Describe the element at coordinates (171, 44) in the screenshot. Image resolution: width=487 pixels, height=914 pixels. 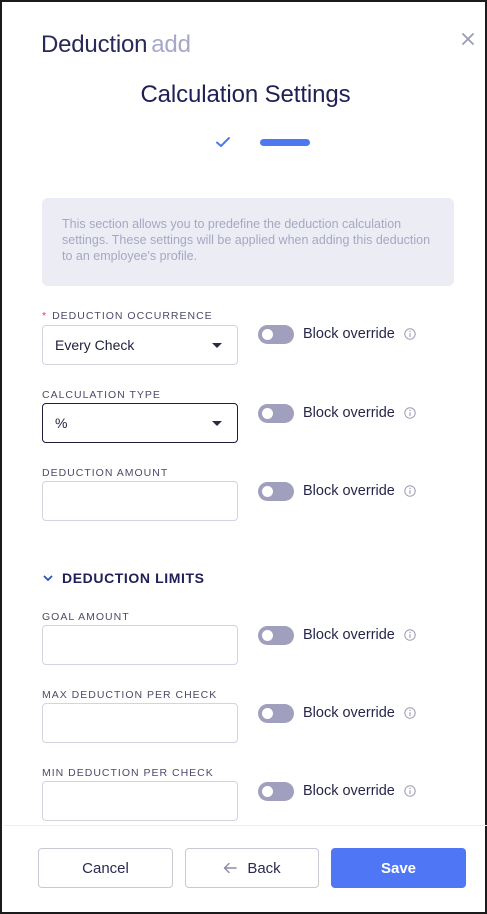
I see `drawer-title-sub: add` at that location.